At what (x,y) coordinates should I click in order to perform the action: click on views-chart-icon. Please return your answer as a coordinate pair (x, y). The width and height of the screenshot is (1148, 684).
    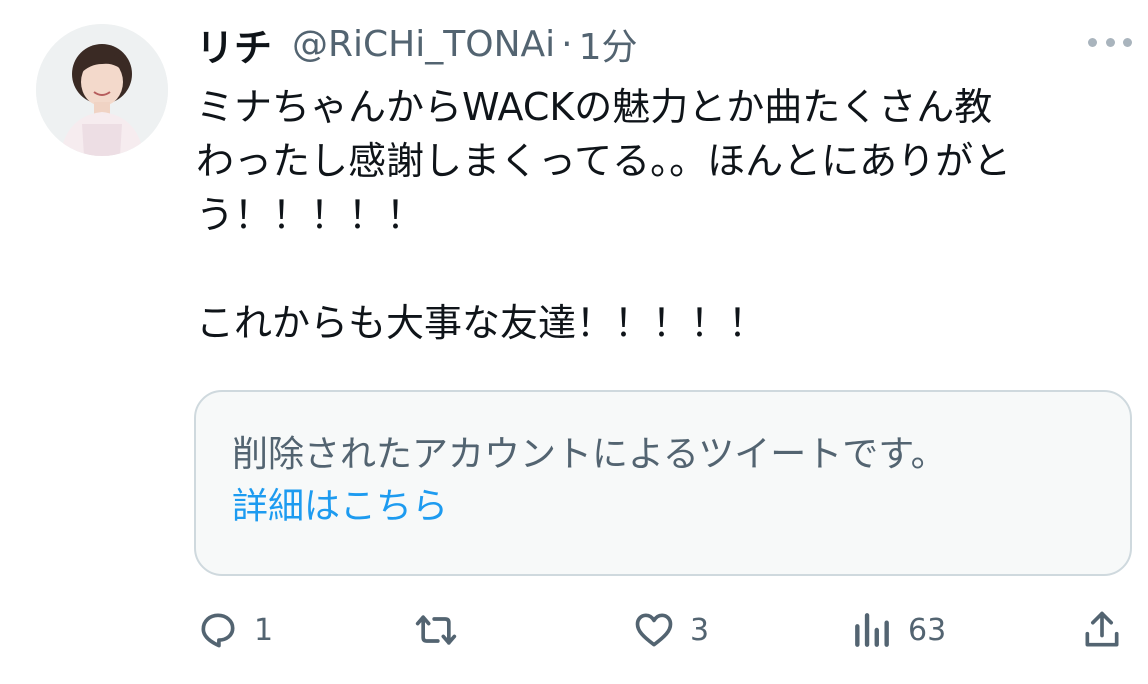
    Looking at the image, I should click on (872, 630).